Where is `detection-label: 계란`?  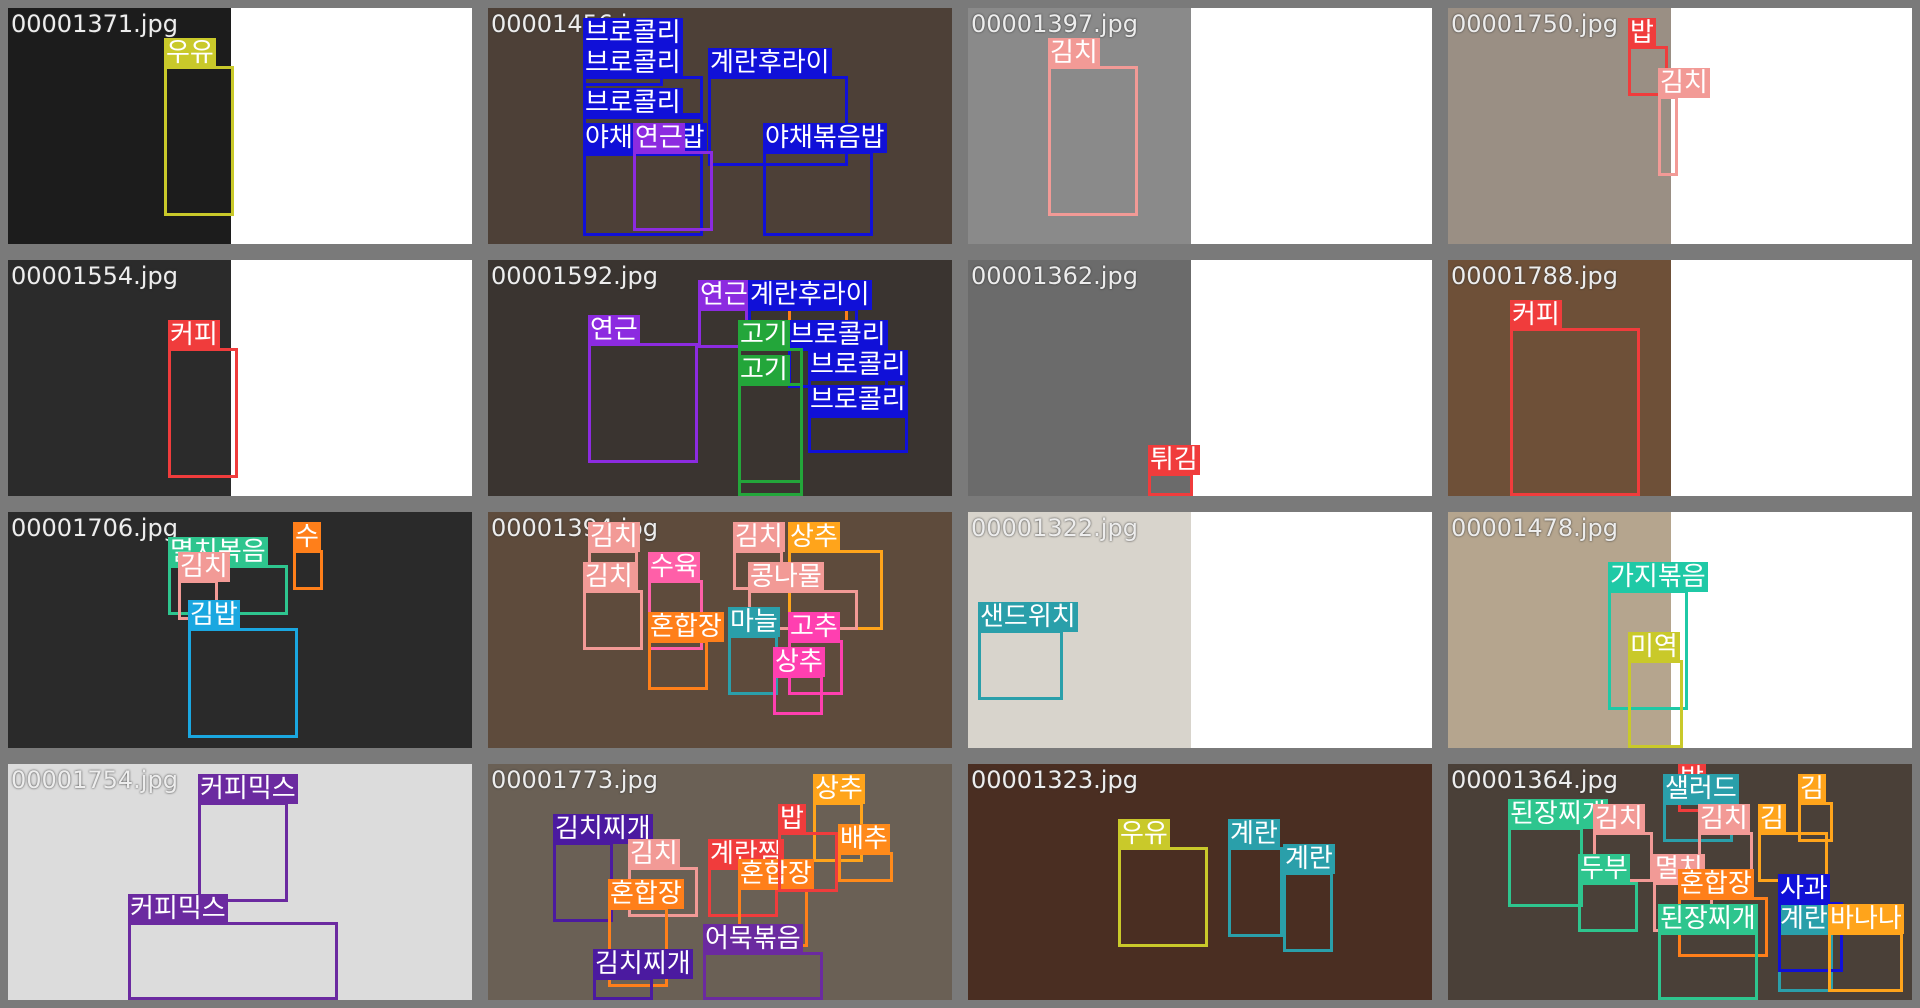
detection-label: 계란 is located at coordinates (1254, 834).